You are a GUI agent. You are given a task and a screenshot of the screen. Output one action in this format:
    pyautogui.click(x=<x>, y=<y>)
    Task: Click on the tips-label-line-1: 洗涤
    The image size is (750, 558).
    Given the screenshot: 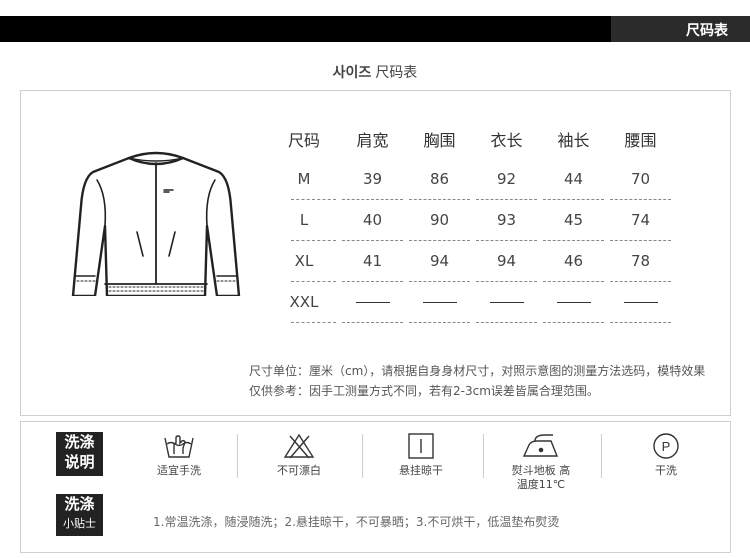 What is the action you would take?
    pyautogui.click(x=79, y=504)
    